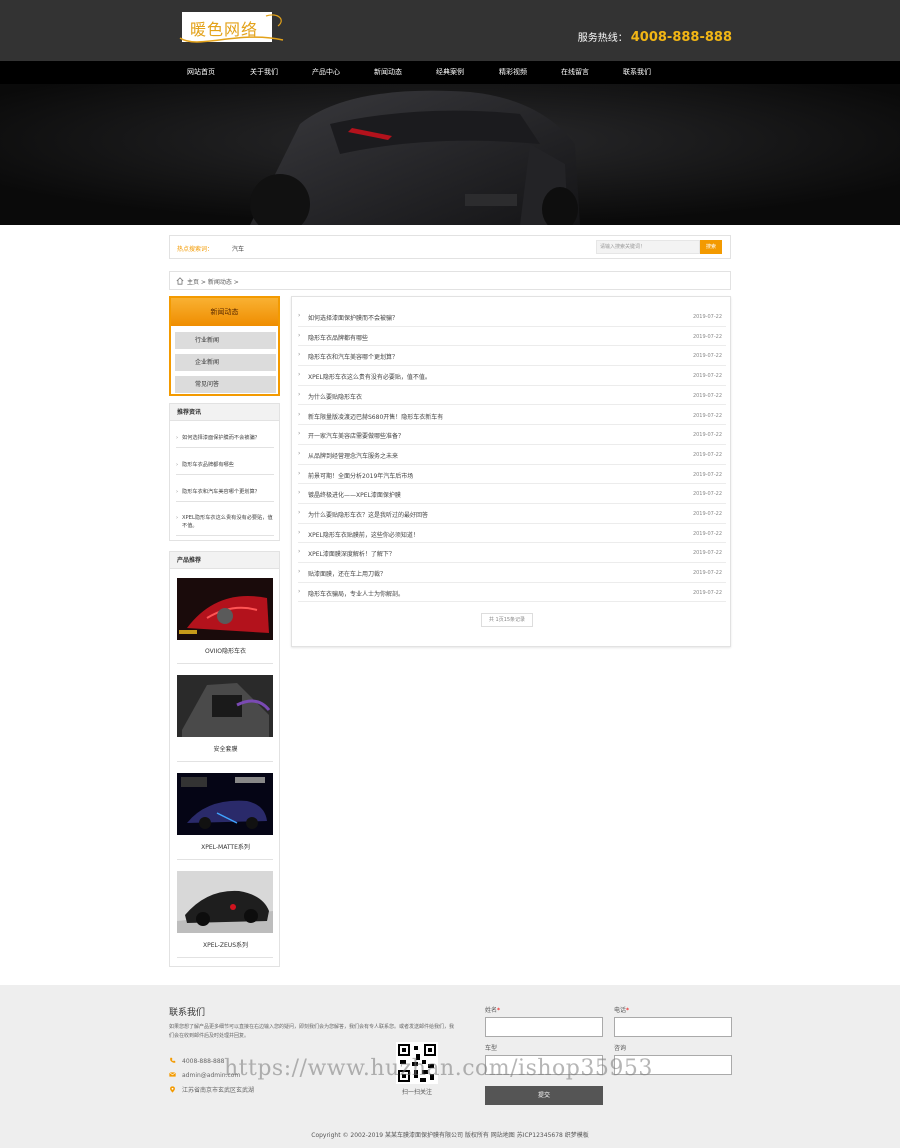  Describe the element at coordinates (512, 435) in the screenshot. I see `news-row: › 开一家汽车美容店需要做哪些准备？ 2019-07-22` at that location.